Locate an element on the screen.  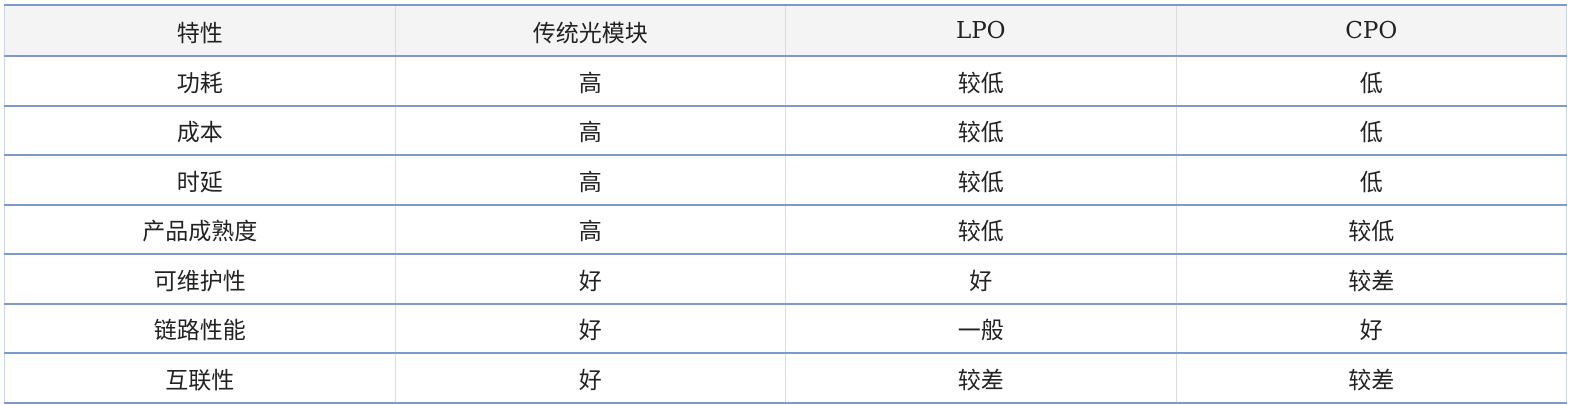
table-row: 功耗 高 较低 低 is located at coordinates (785, 81).